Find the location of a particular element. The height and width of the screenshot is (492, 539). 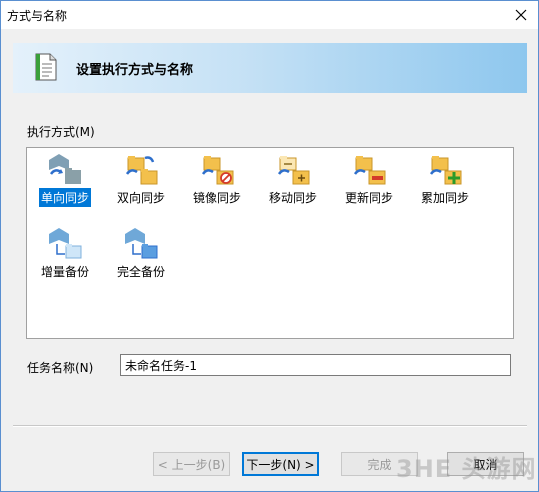

header-banner: 设置执行方式与名称 is located at coordinates (270, 68).